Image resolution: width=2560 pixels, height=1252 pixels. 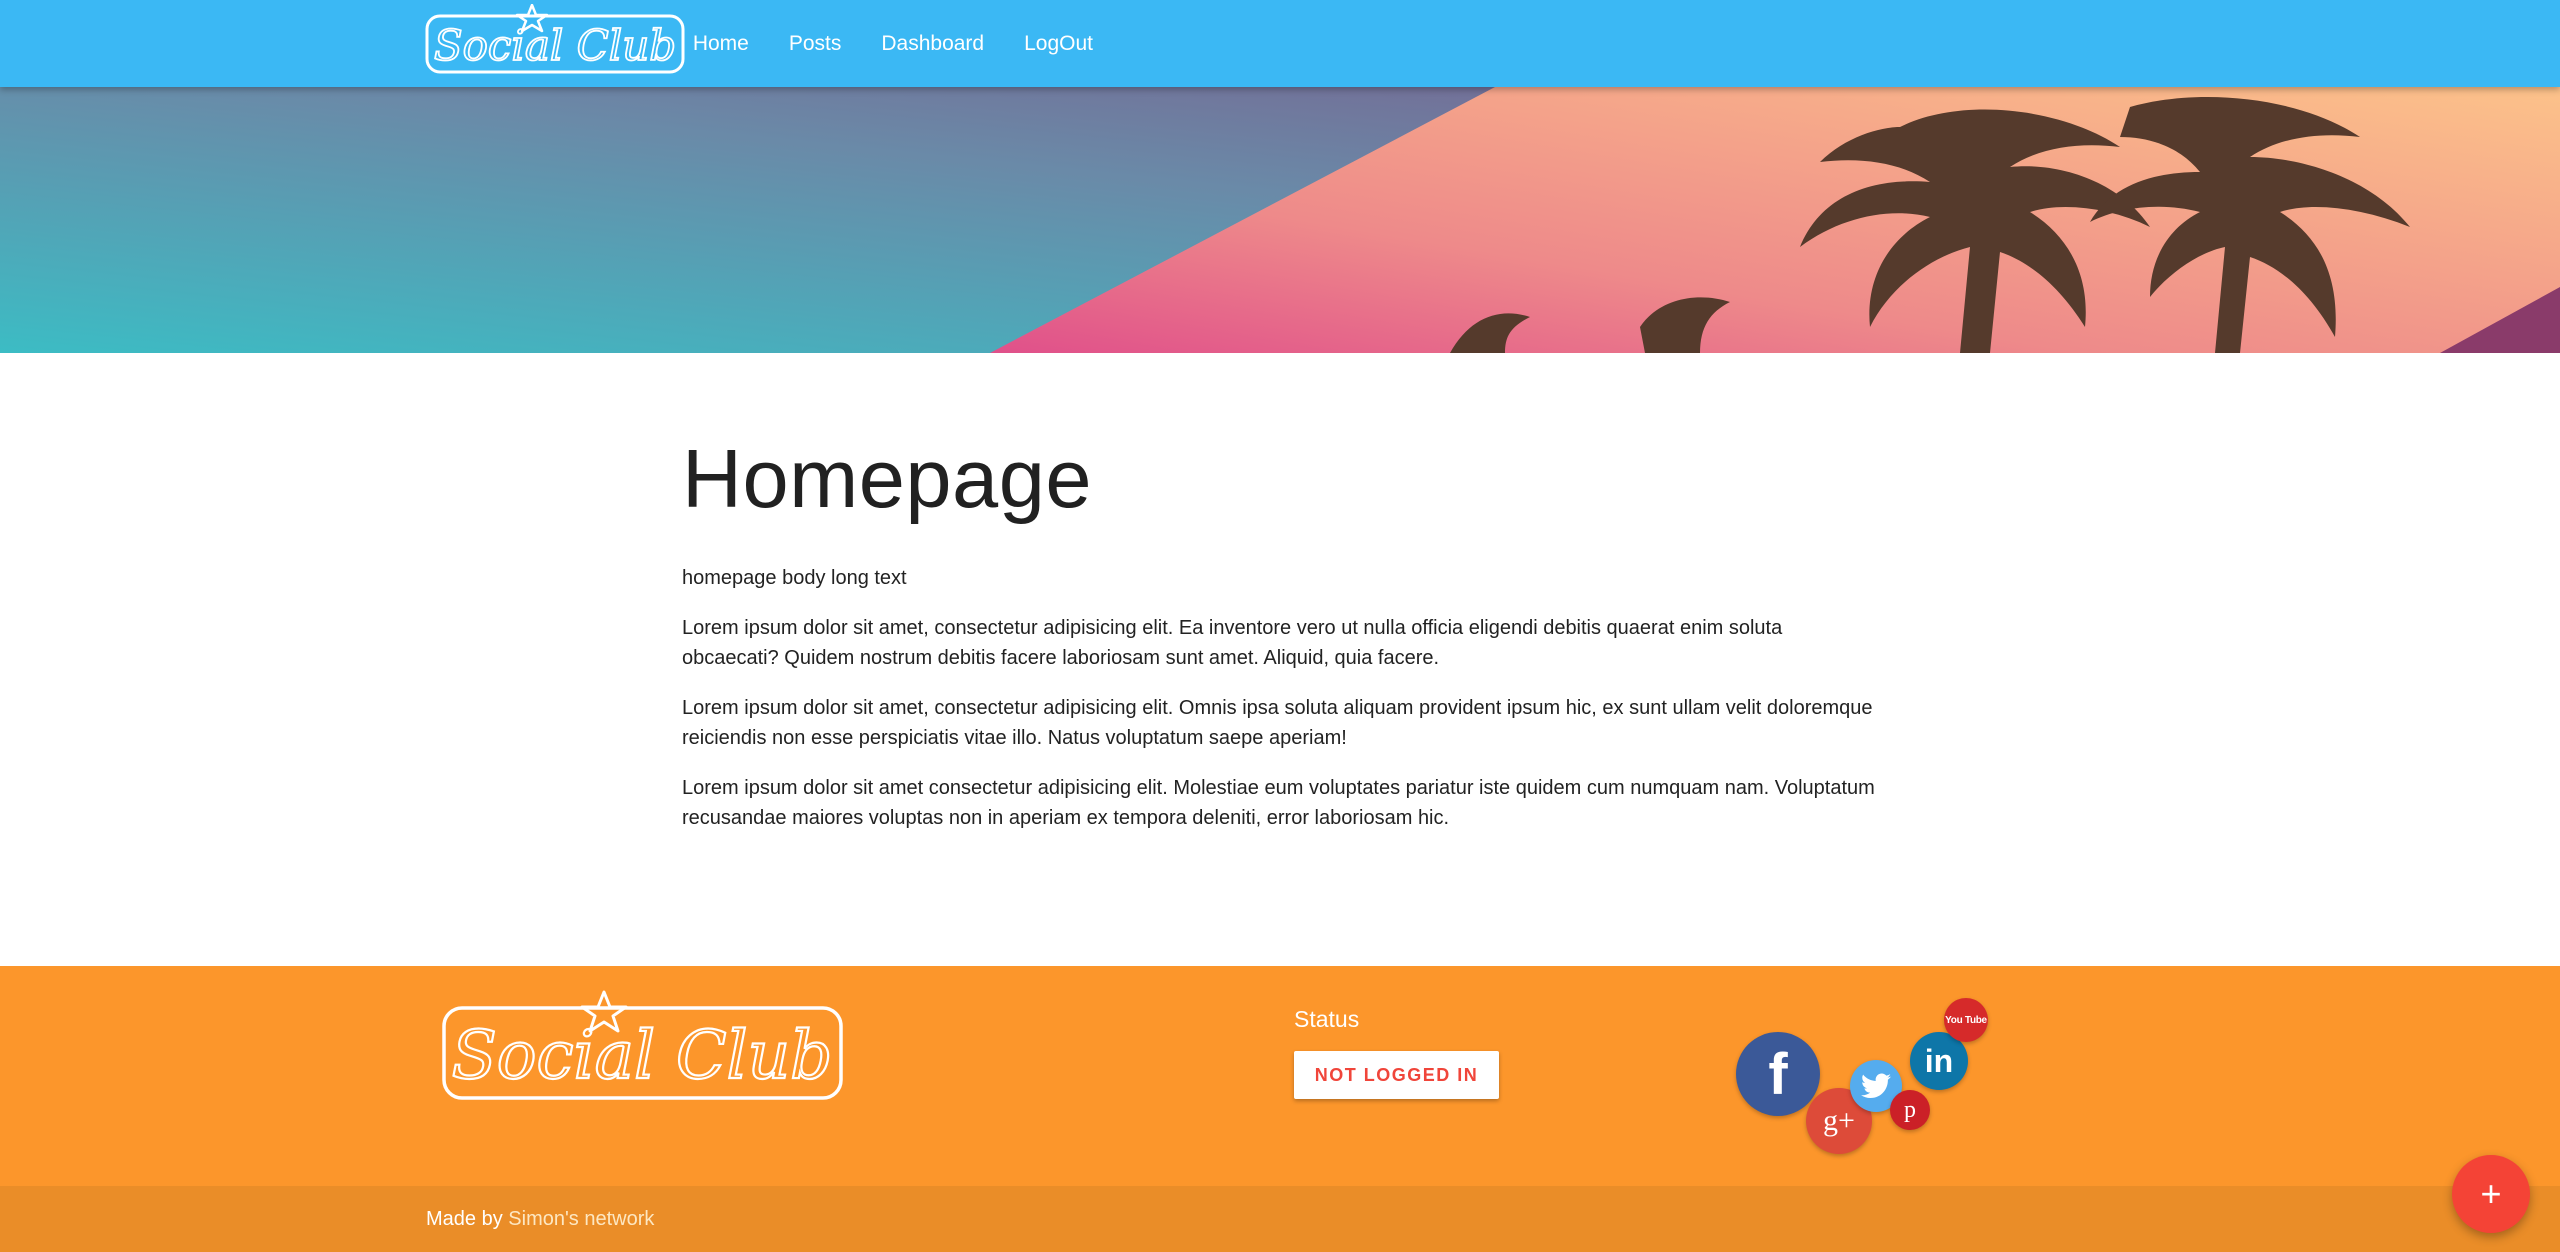 What do you see at coordinates (581, 1219) in the screenshot?
I see `author-link: Simon's network` at bounding box center [581, 1219].